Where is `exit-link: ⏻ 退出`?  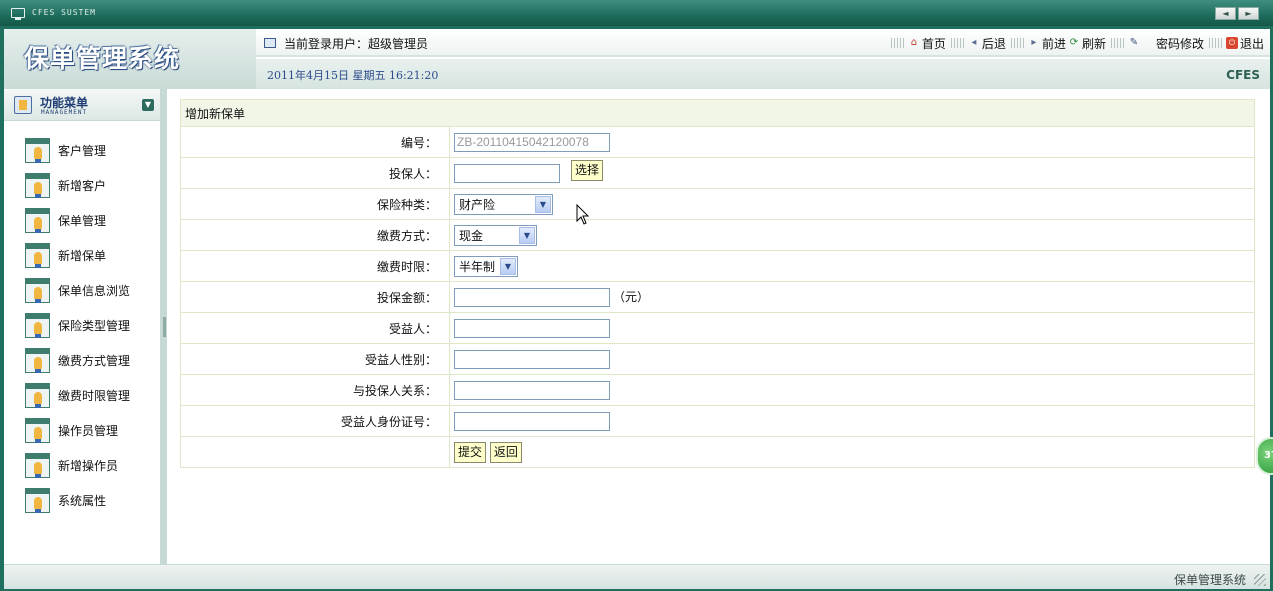 exit-link: ⏻ 退出 is located at coordinates (1244, 43).